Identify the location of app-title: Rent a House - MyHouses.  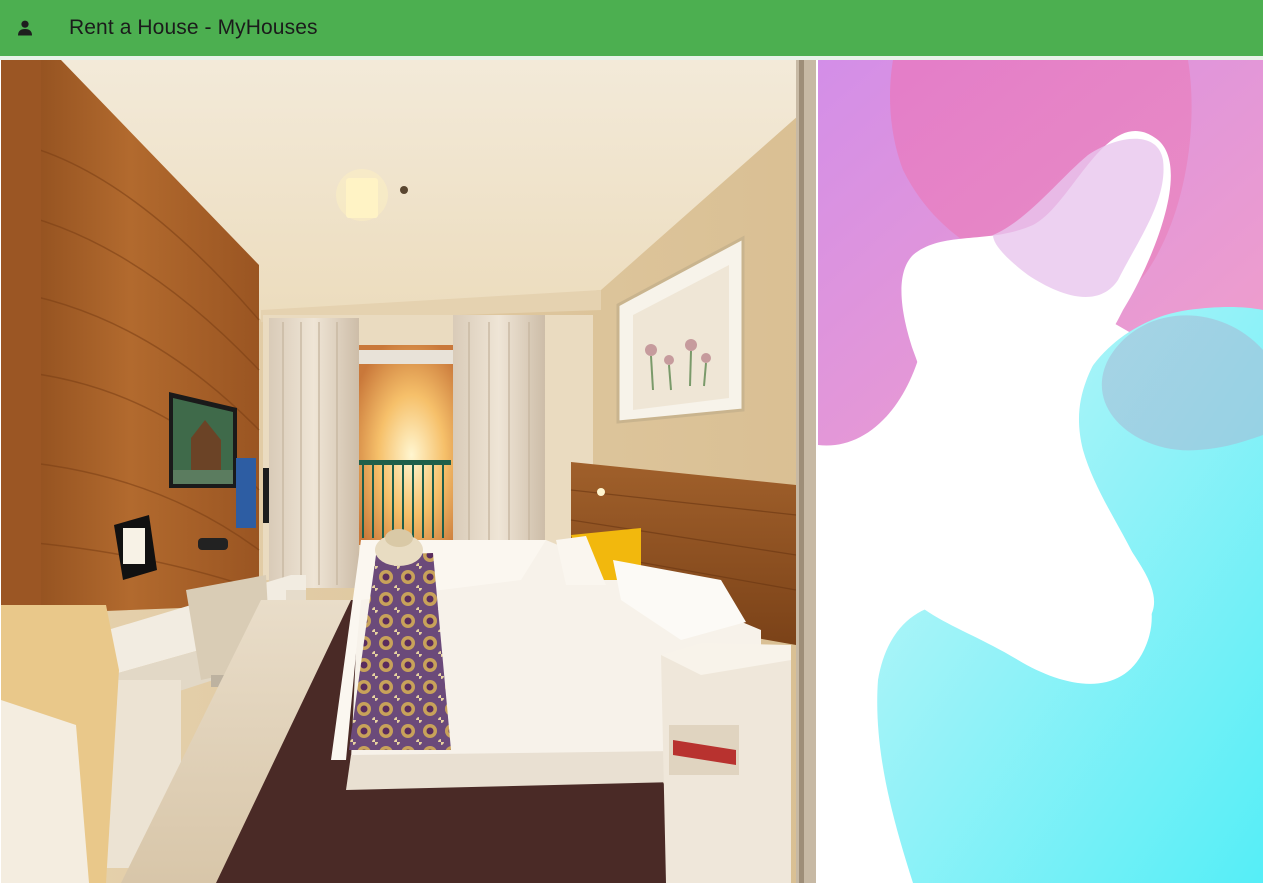
(193, 27).